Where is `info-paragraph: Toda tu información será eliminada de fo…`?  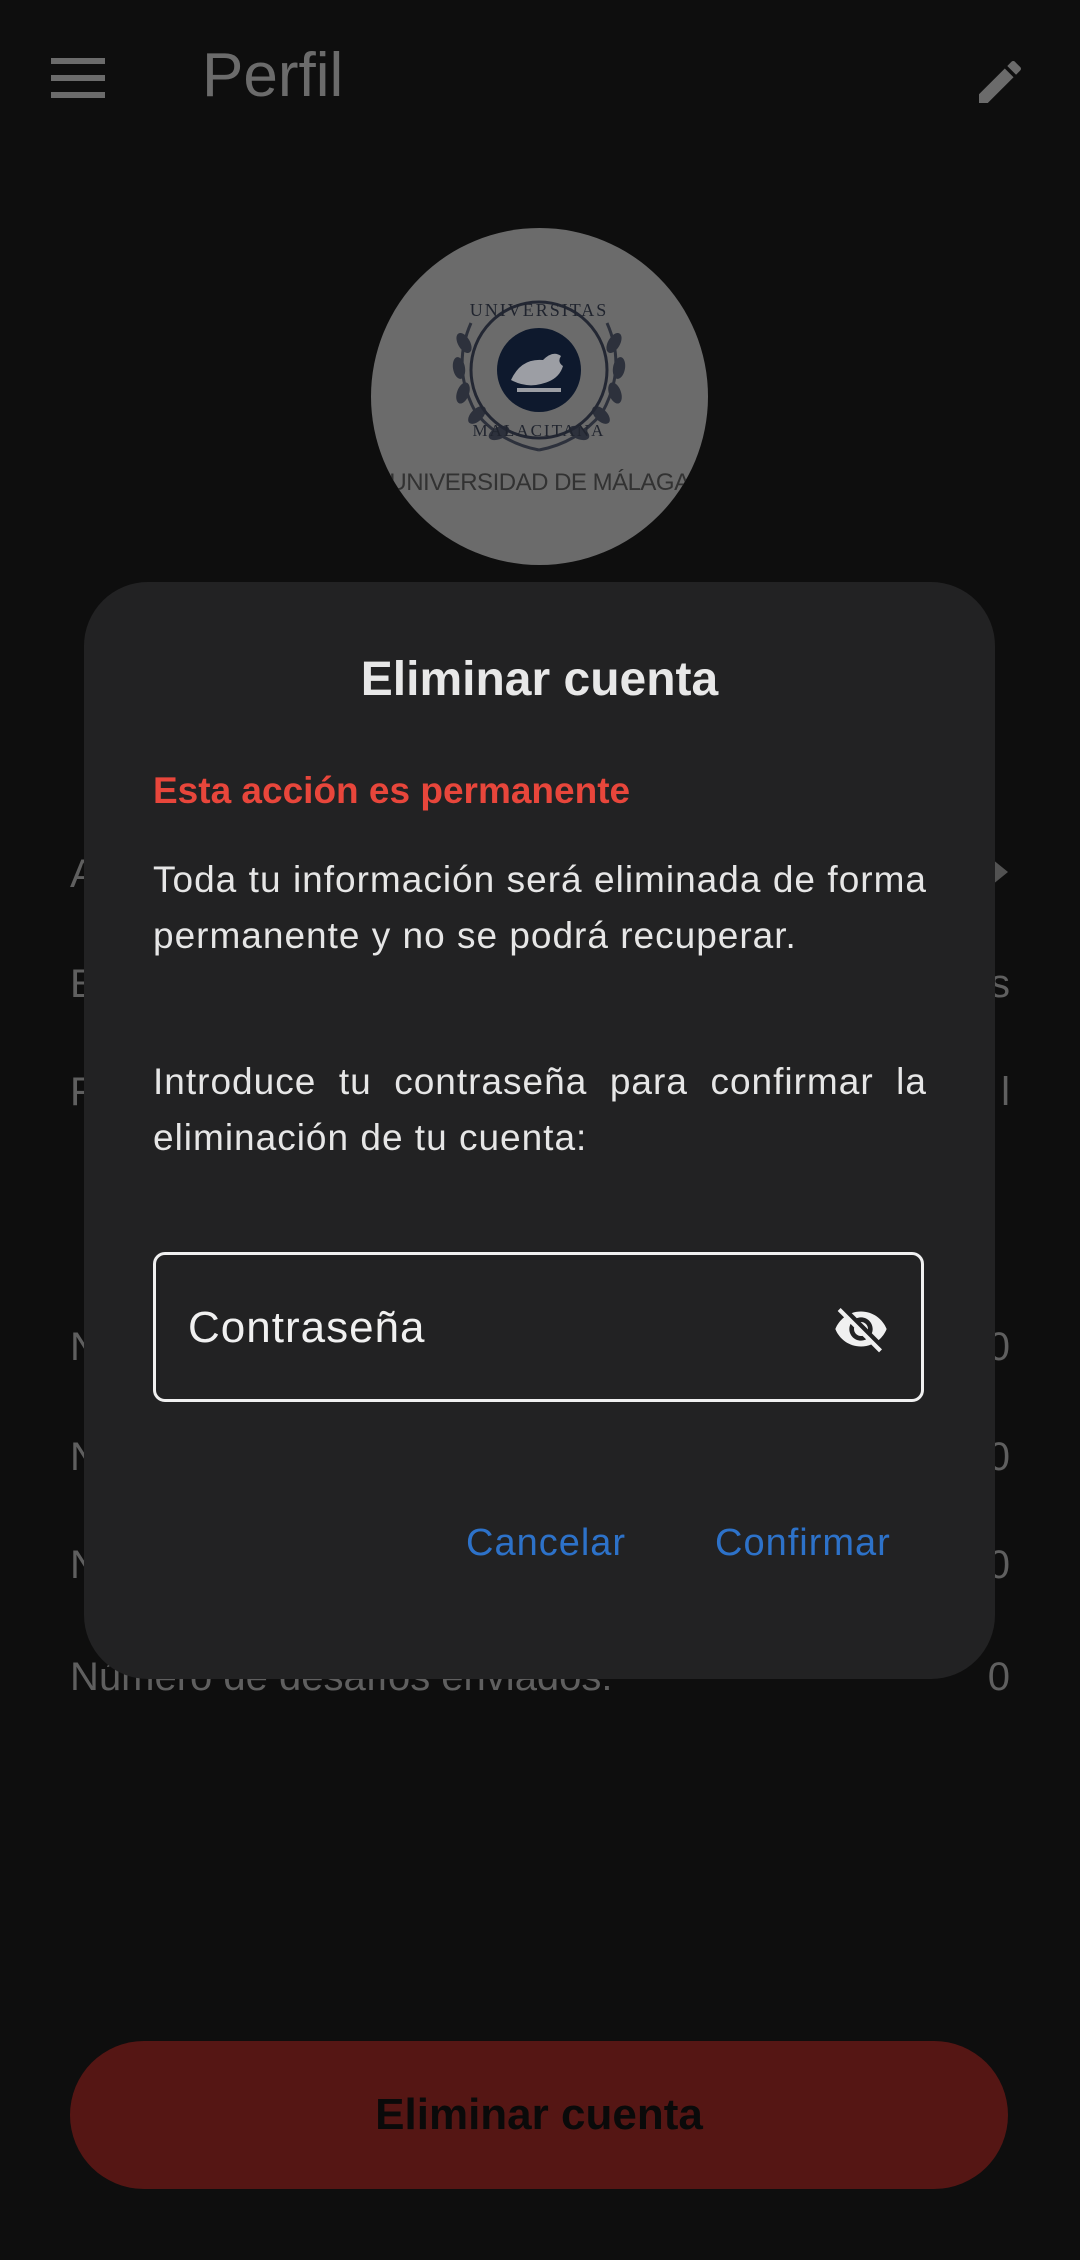 info-paragraph: Toda tu información será eliminada de fo… is located at coordinates (540, 907).